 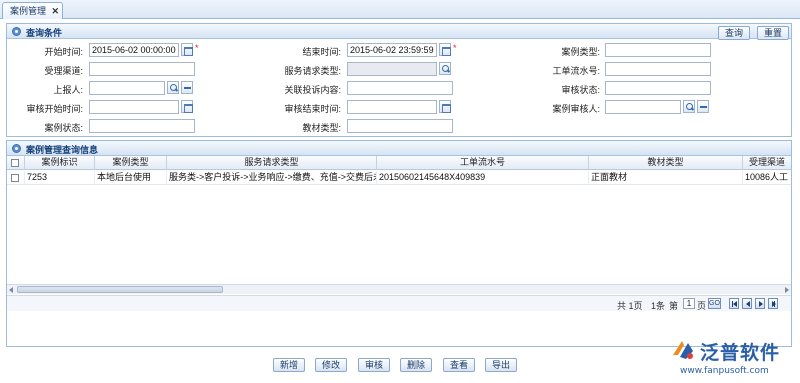 What do you see at coordinates (131, 163) in the screenshot?
I see `column-header: 案例类型` at bounding box center [131, 163].